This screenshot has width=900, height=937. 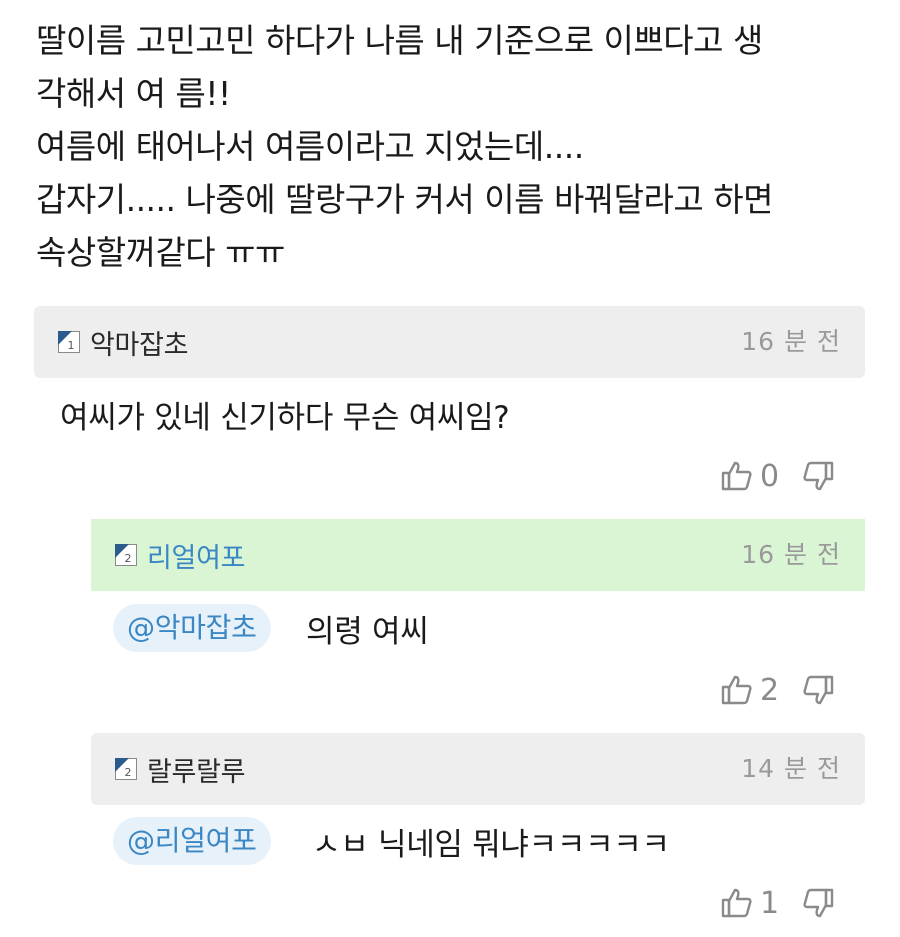 I want to click on svg-text: 1, so click(x=71, y=345).